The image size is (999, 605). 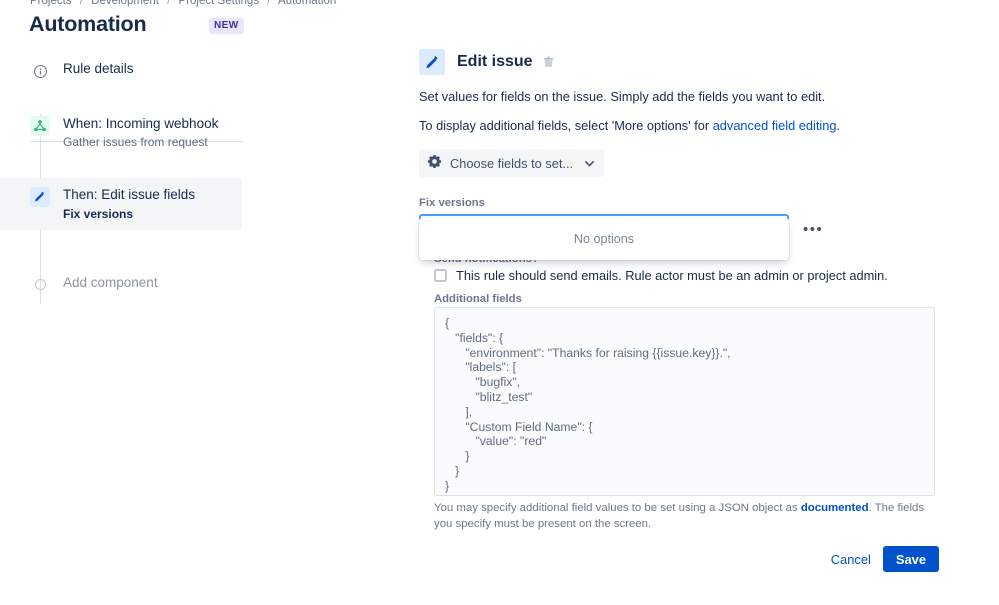 I want to click on rule-item-text: Add component, so click(x=110, y=283).